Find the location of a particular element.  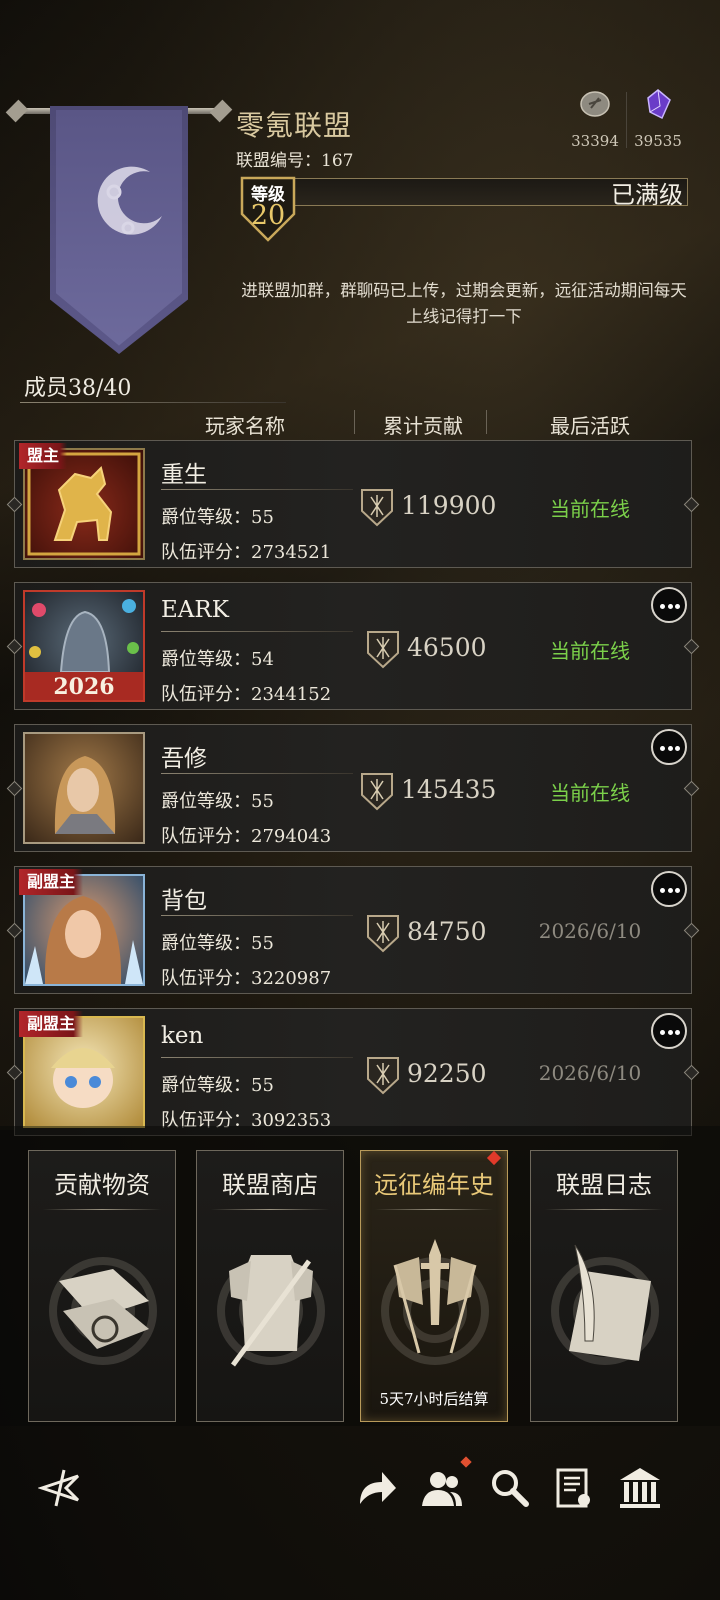

currency-divider is located at coordinates (626, 120).